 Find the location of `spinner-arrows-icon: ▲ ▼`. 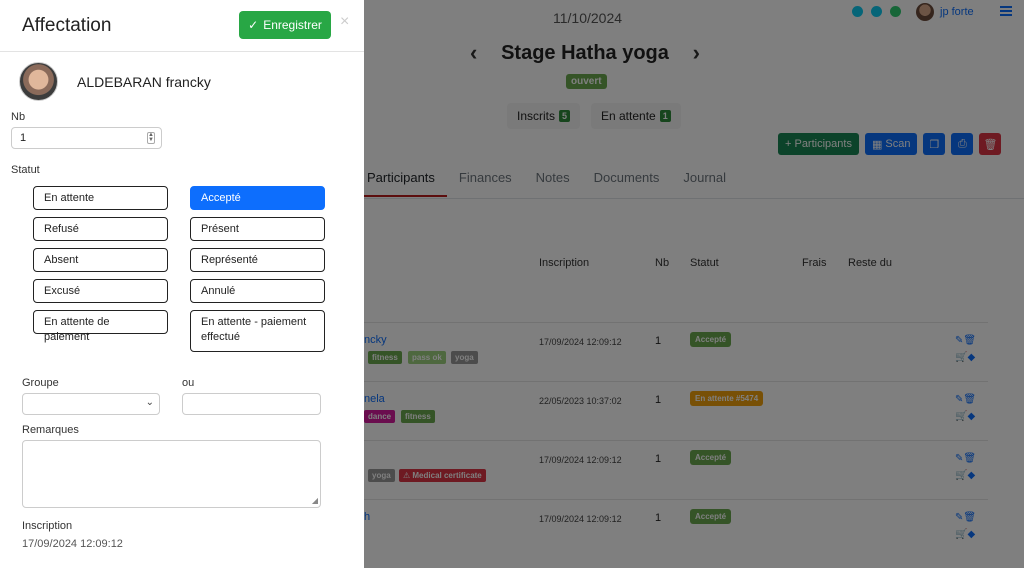

spinner-arrows-icon: ▲ ▼ is located at coordinates (151, 138).